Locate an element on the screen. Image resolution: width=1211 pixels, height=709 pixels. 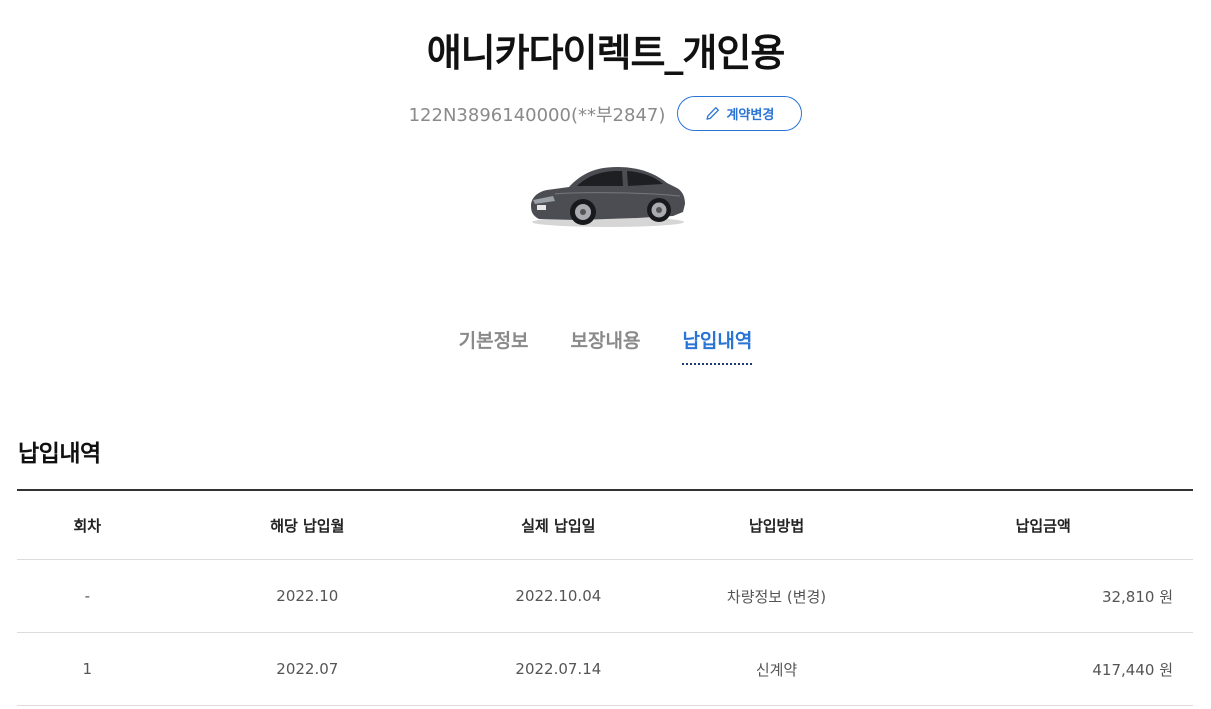
cell-paid-date: 2022.10.04 is located at coordinates (558, 596).